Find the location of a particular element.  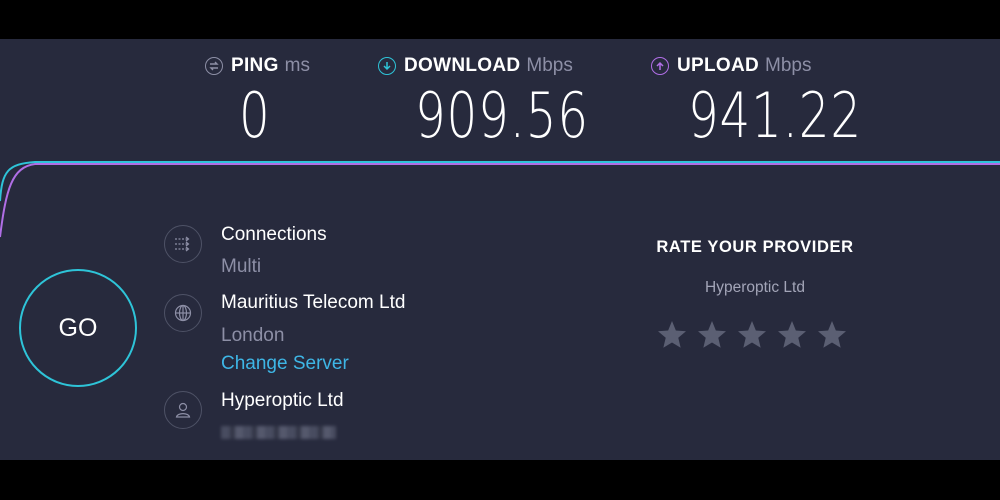

go-button: GO is located at coordinates (78, 328).